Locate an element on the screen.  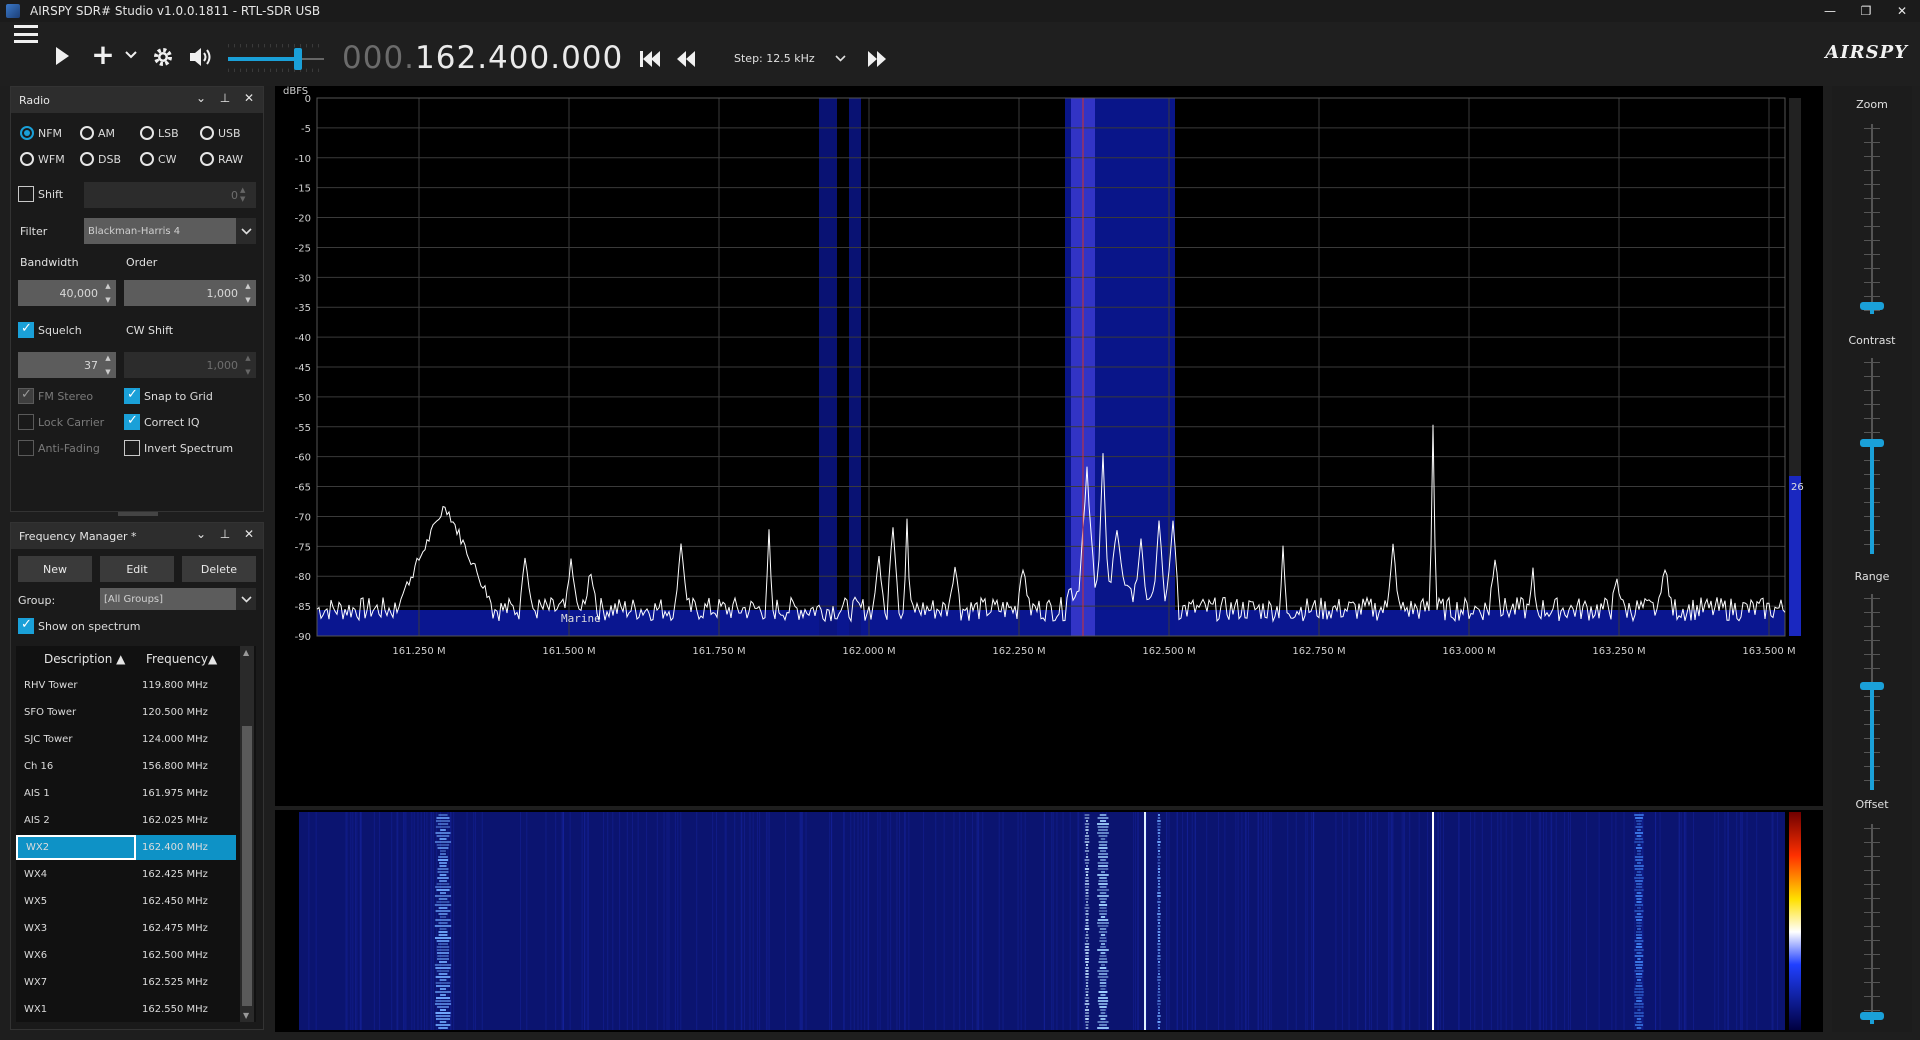
shift-checkbox: Shift is located at coordinates (40, 194).